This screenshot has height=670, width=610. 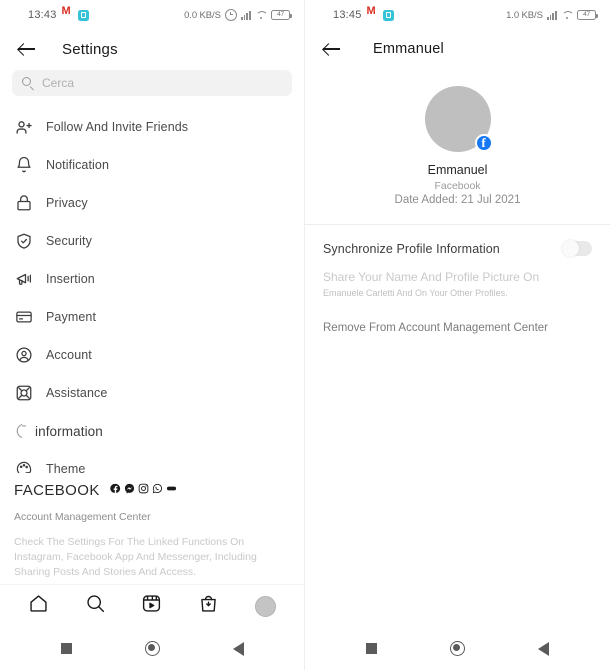 What do you see at coordinates (408, 49) in the screenshot?
I see `page-title: Emmanuel` at bounding box center [408, 49].